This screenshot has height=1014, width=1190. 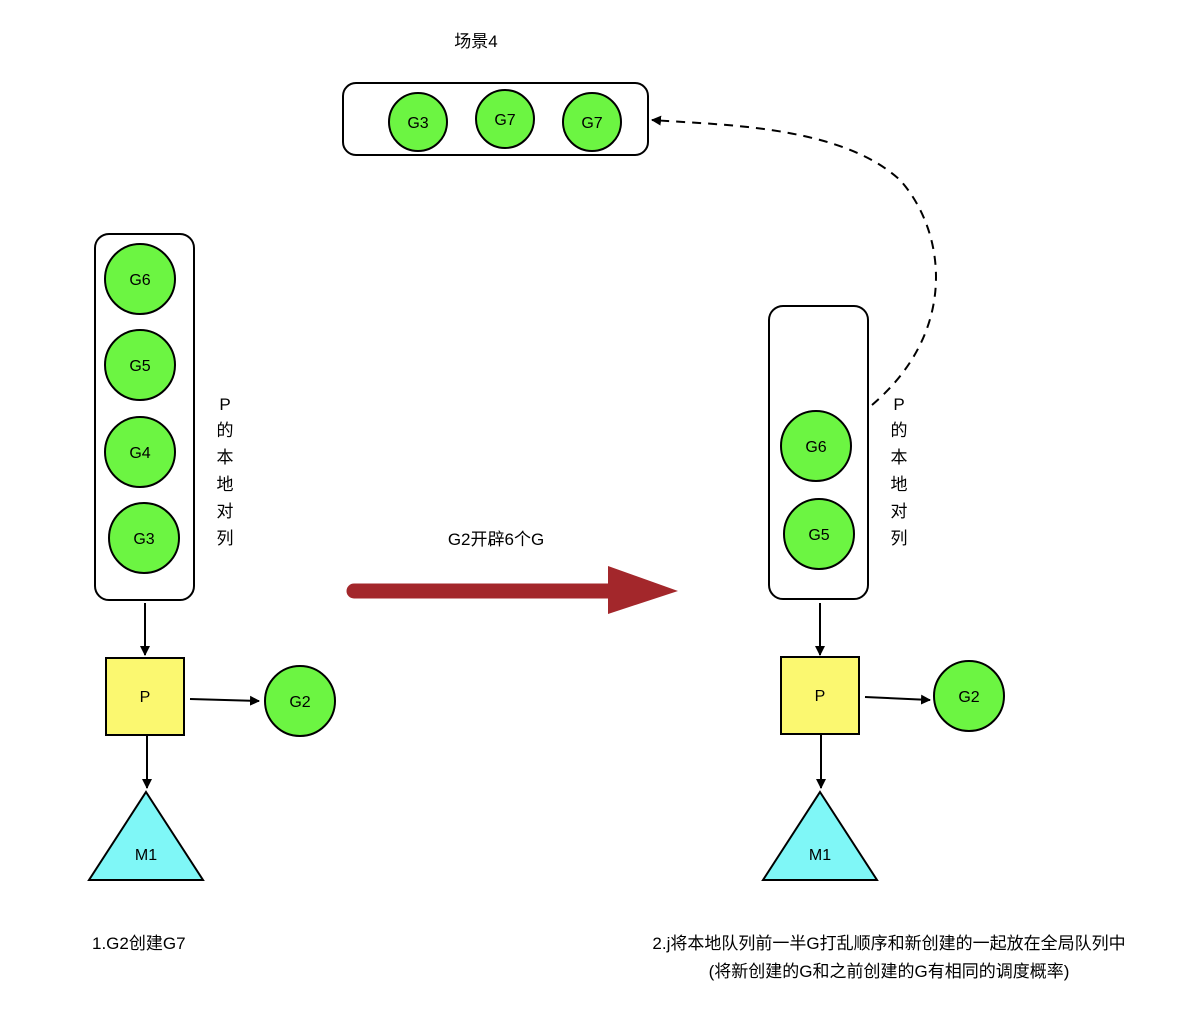 I want to click on global-queue-item: G3, so click(x=418, y=122).